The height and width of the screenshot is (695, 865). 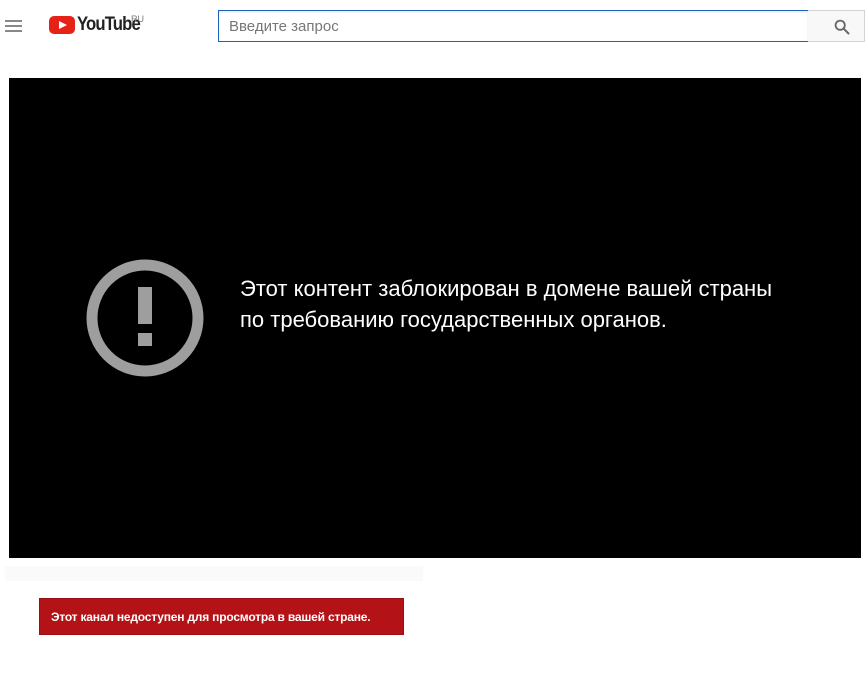 I want to click on region-label: RU, so click(x=137, y=19).